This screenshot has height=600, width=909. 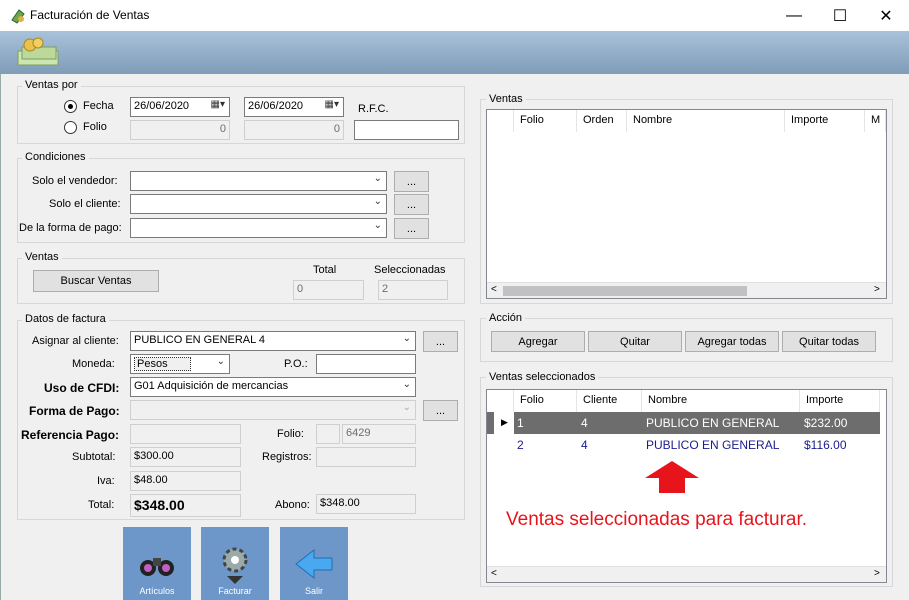 What do you see at coordinates (200, 340) in the screenshot?
I see `asignar-cliente-value: PUBLICO EN GENERAL 4` at bounding box center [200, 340].